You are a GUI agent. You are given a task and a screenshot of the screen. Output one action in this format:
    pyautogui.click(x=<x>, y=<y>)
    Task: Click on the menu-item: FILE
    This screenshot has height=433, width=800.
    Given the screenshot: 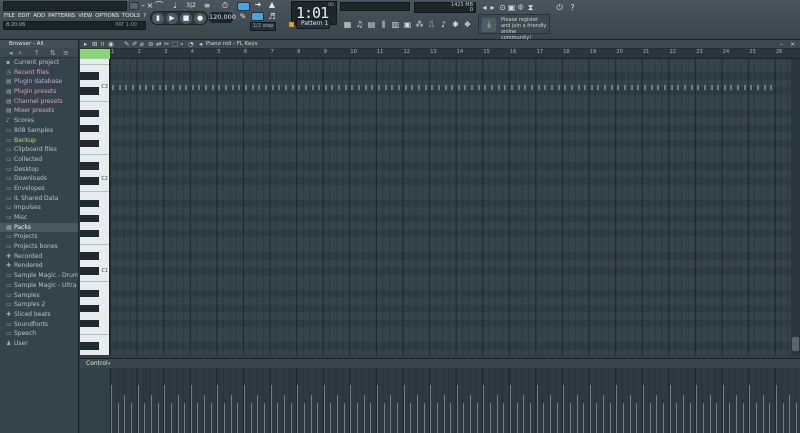 What is the action you would take?
    pyautogui.click(x=9, y=16)
    